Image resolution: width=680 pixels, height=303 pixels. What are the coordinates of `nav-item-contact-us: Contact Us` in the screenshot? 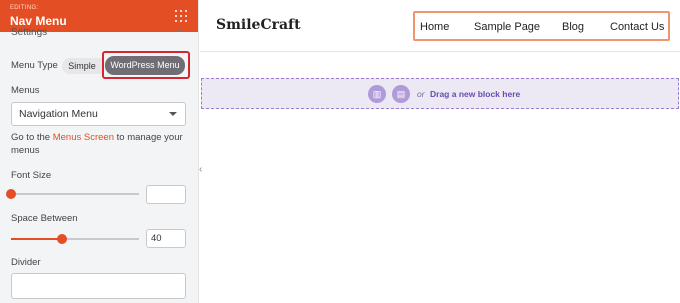 It's located at (637, 27).